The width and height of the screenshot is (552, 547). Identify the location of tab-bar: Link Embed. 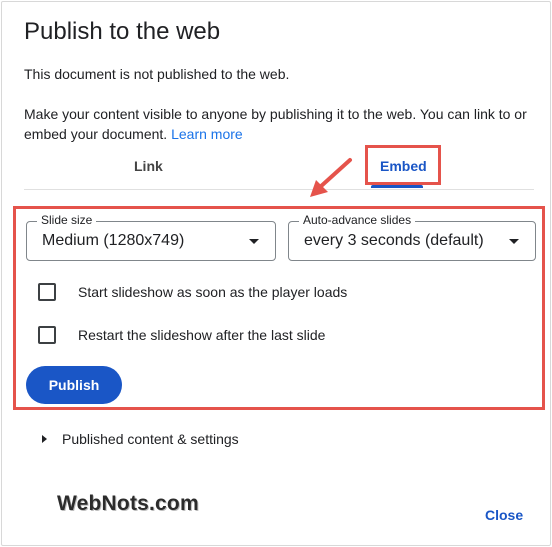
(279, 170).